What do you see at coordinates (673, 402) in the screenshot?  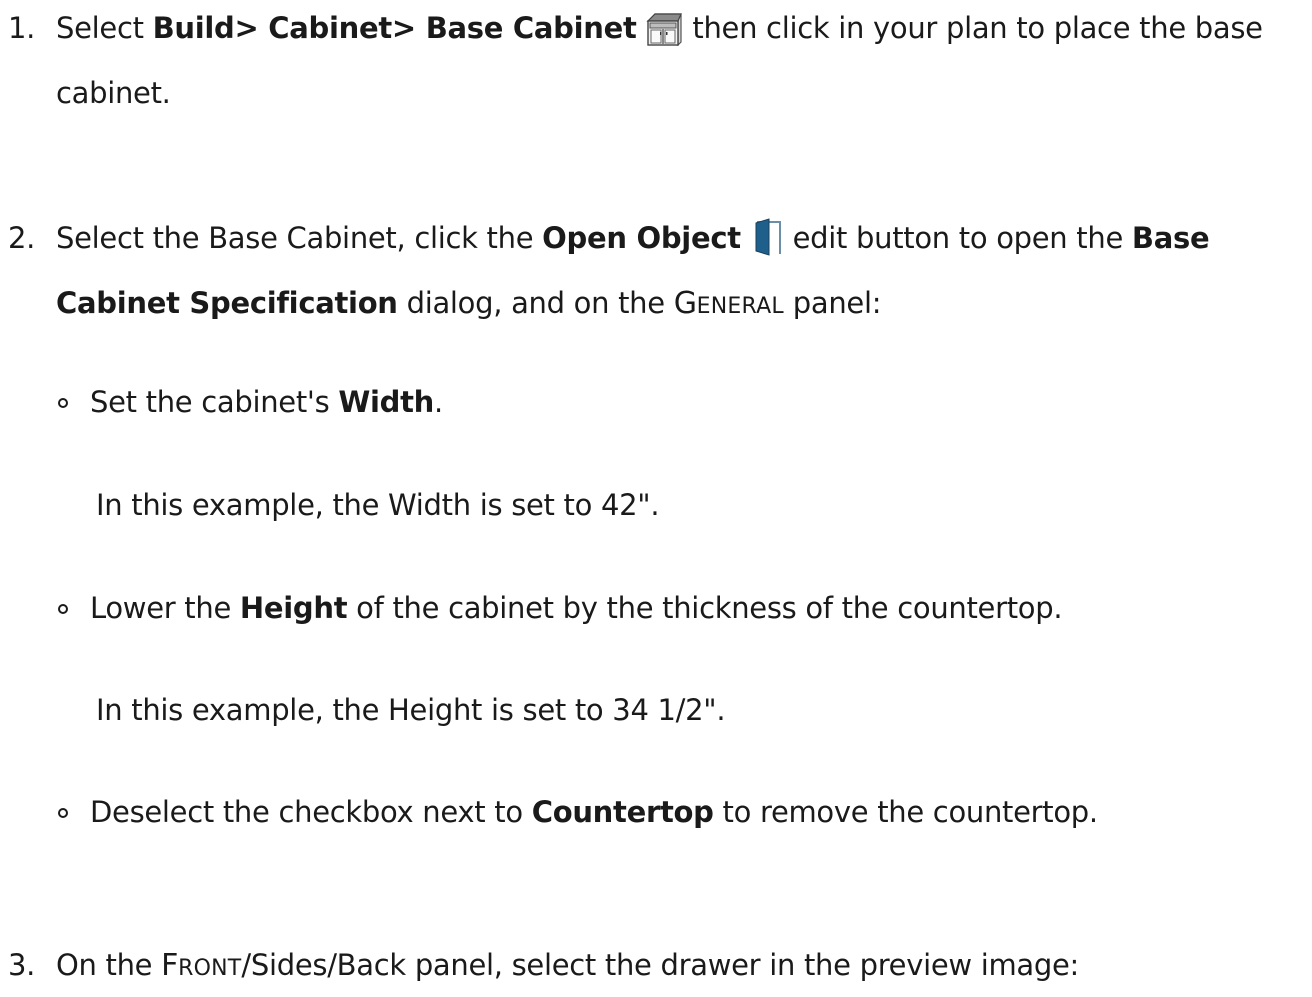 I see `substep-width: Set the cabinet's Width.` at bounding box center [673, 402].